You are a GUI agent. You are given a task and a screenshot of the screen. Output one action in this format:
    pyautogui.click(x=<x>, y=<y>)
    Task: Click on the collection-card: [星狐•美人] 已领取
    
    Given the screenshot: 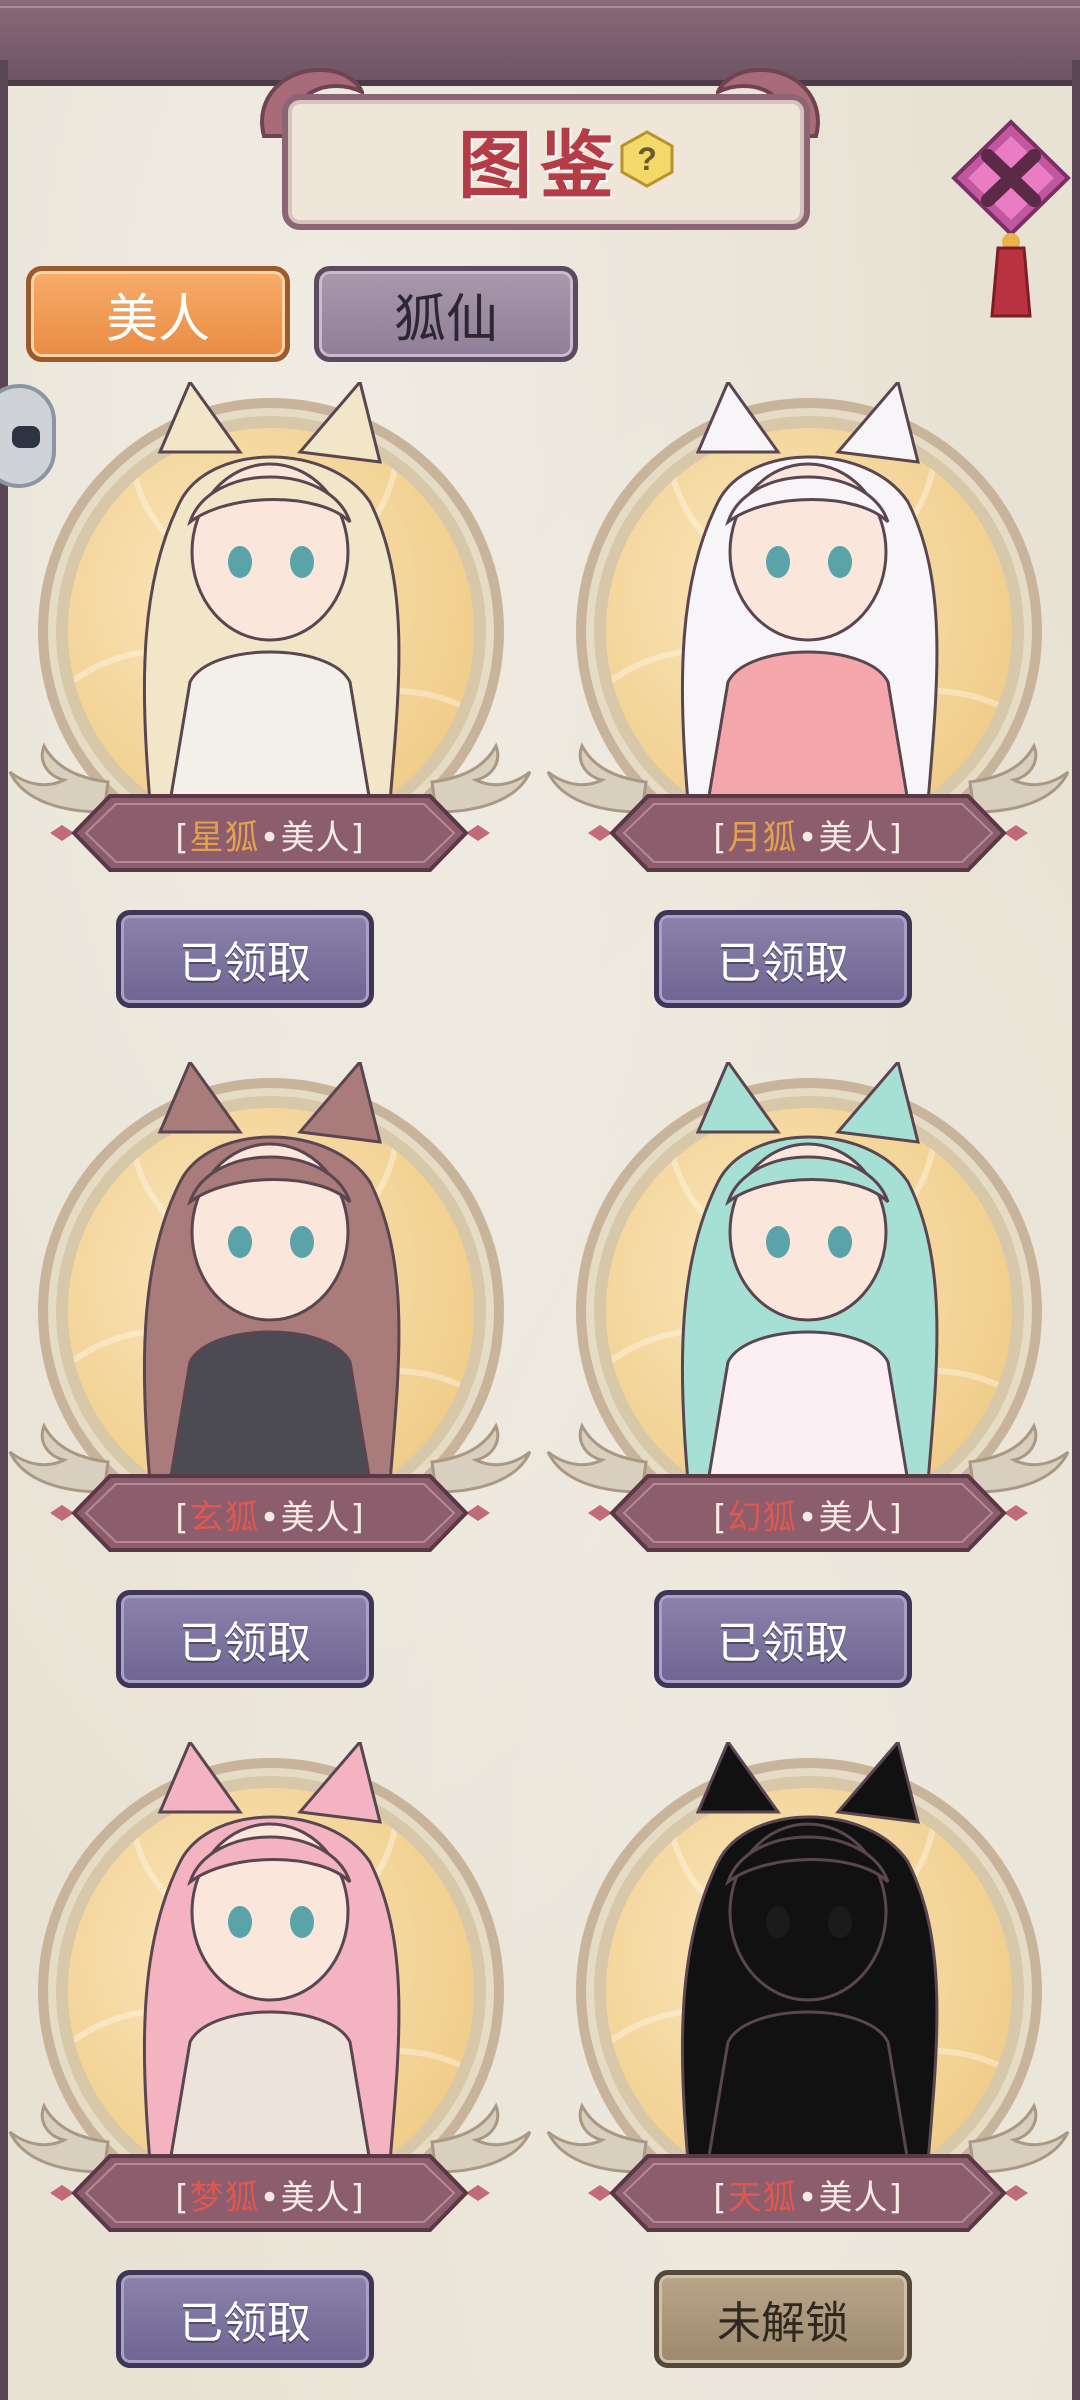 What is the action you would take?
    pyautogui.click(x=270, y=707)
    